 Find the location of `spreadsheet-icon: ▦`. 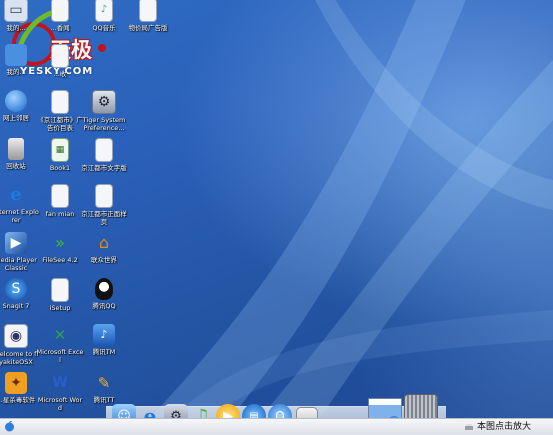

spreadsheet-icon: ▦ is located at coordinates (60, 150).